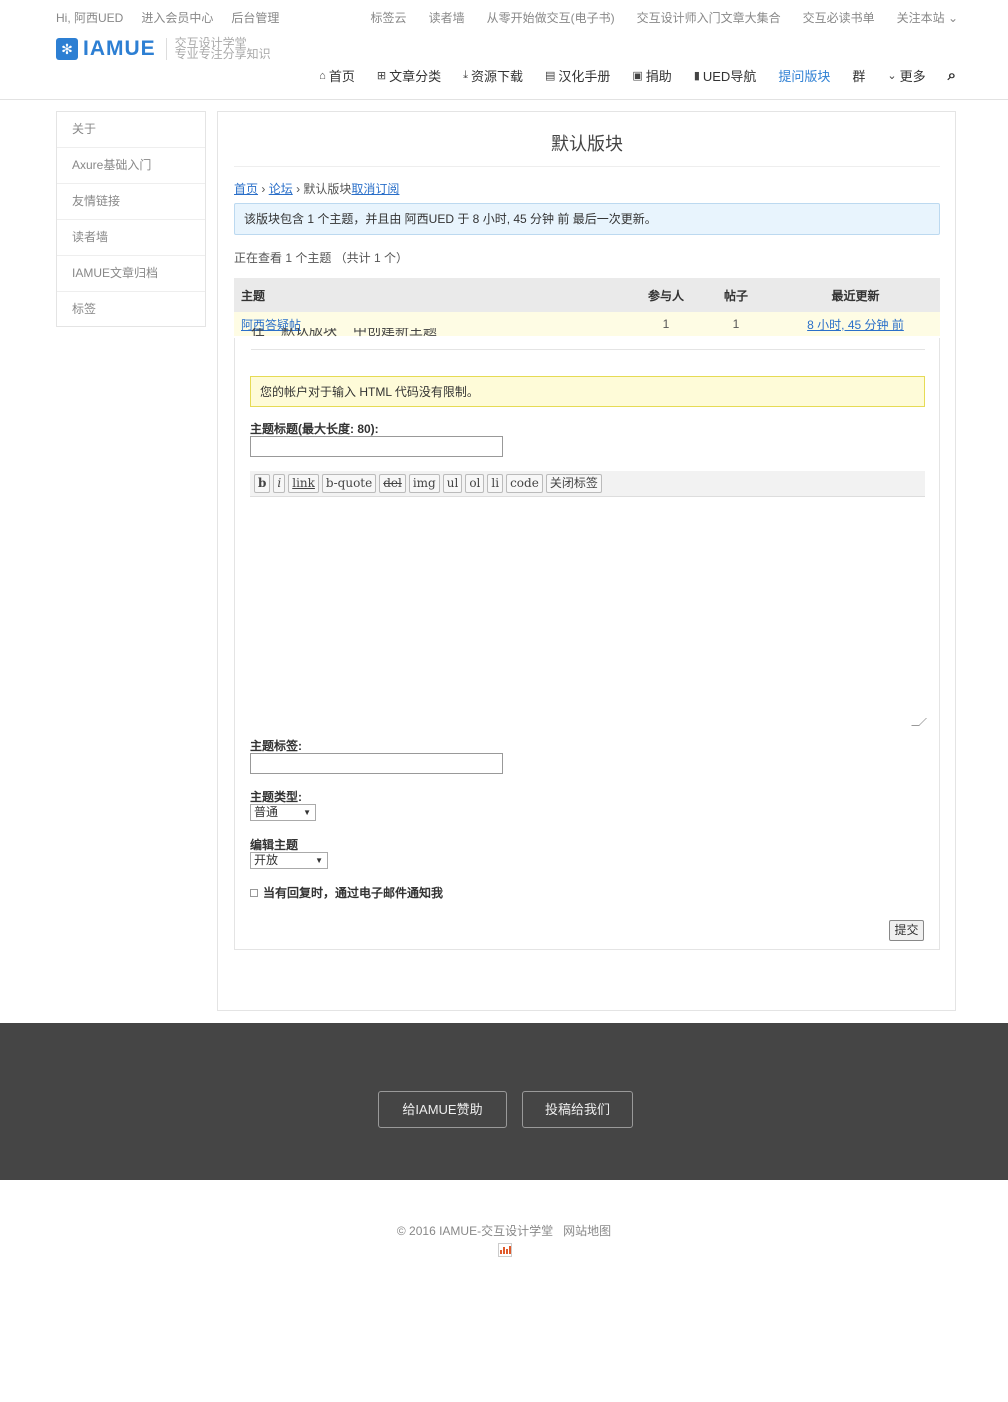 The image size is (1008, 1402). I want to click on topic-count: 正在查看 1 个主题 （共计 1 个）, so click(321, 258).